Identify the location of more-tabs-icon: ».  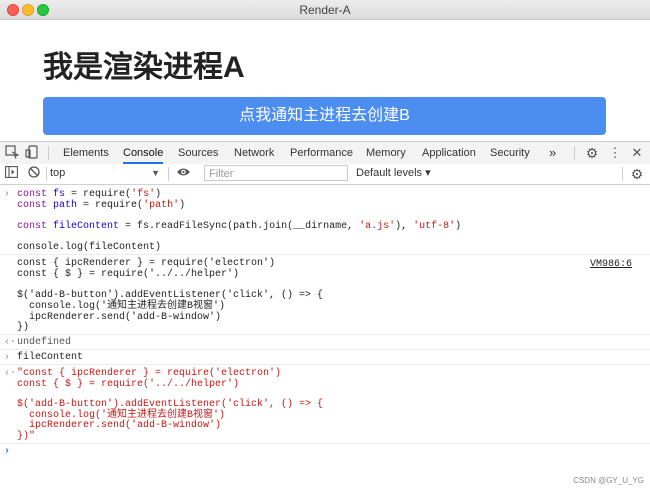
(552, 153).